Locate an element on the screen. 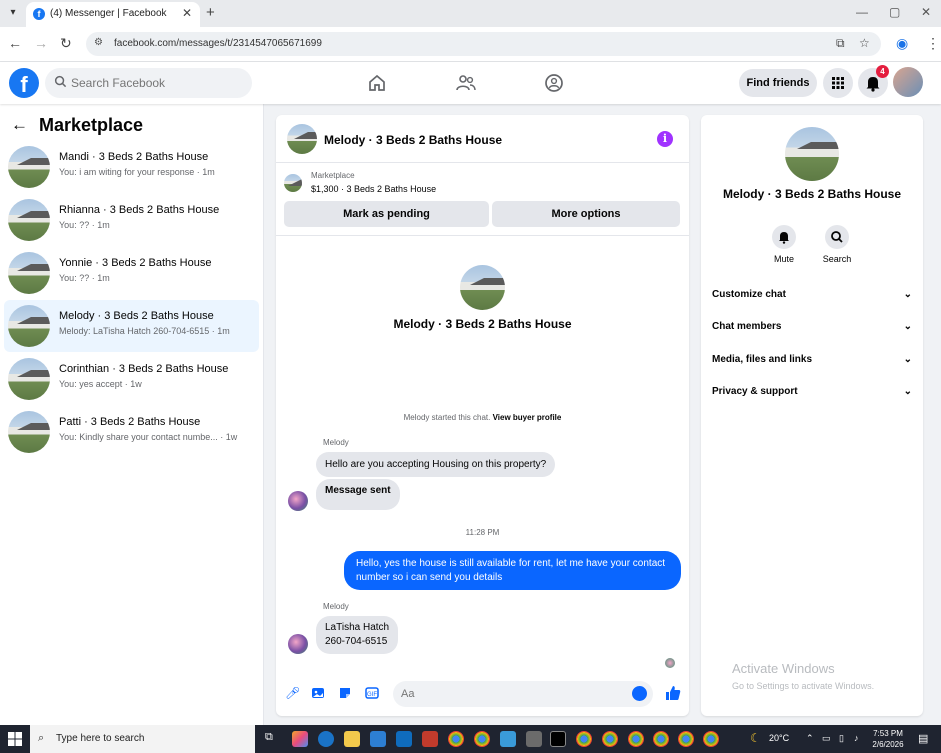 Image resolution: width=941 pixels, height=753 pixels. tab-list-button: ▾ is located at coordinates (13, 13).